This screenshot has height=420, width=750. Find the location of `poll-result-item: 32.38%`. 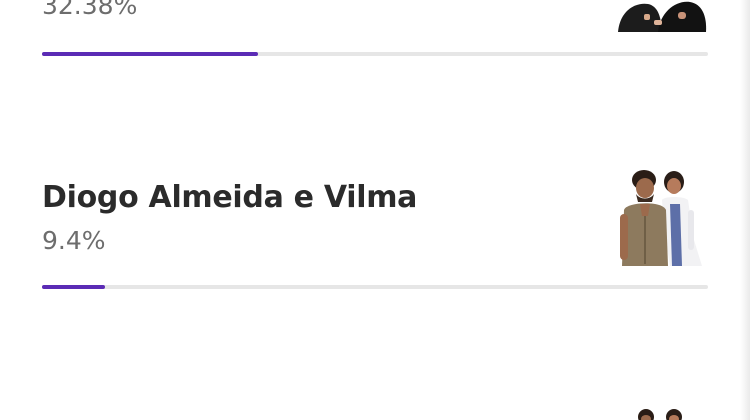

poll-result-item: 32.38% is located at coordinates (375, 30).